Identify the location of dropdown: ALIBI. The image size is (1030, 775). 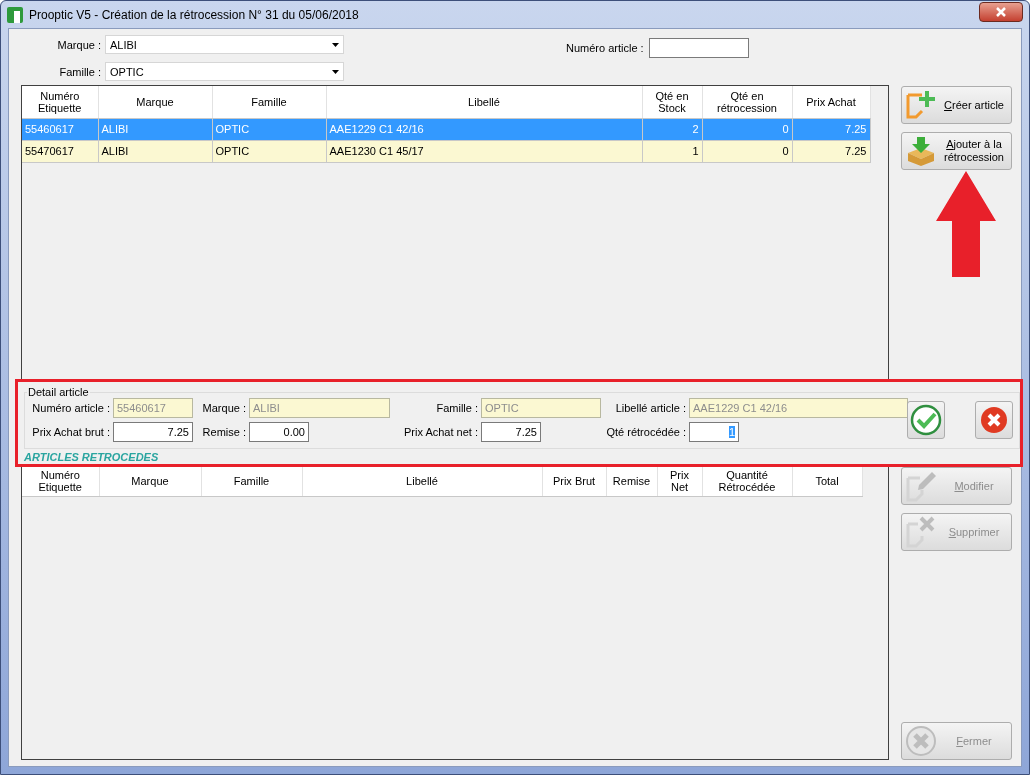
(224, 44).